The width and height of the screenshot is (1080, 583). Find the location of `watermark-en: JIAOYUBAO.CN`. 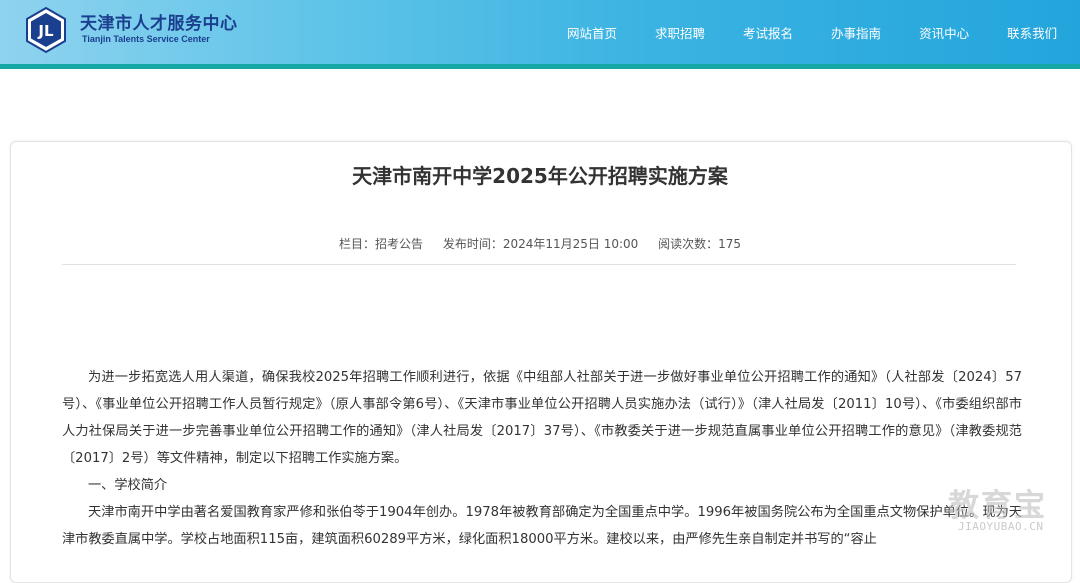

watermark-en: JIAOYUBAO.CN is located at coordinates (1001, 526).